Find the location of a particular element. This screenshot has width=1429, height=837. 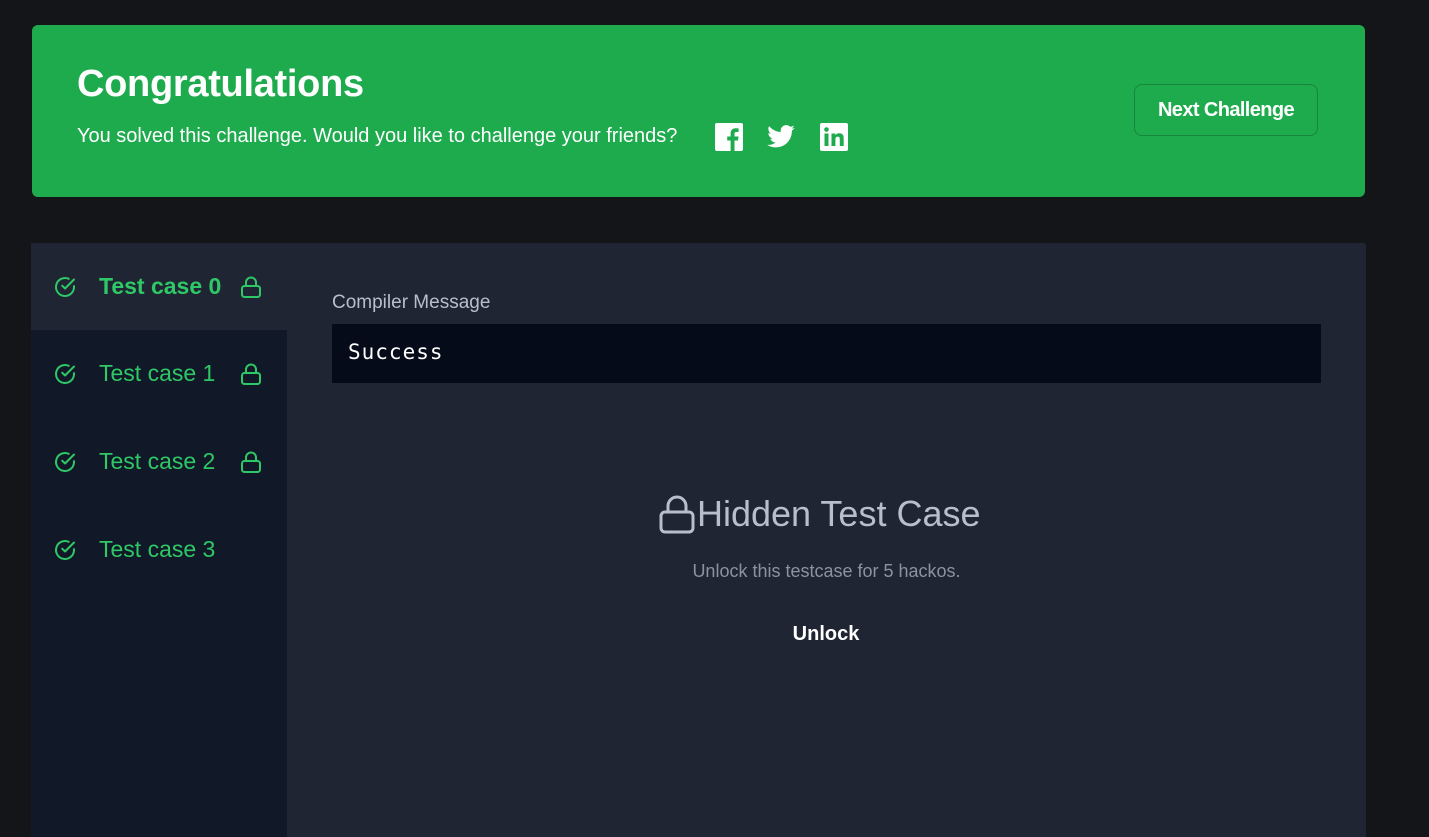

test-case-label: Test case 3 is located at coordinates (157, 549).